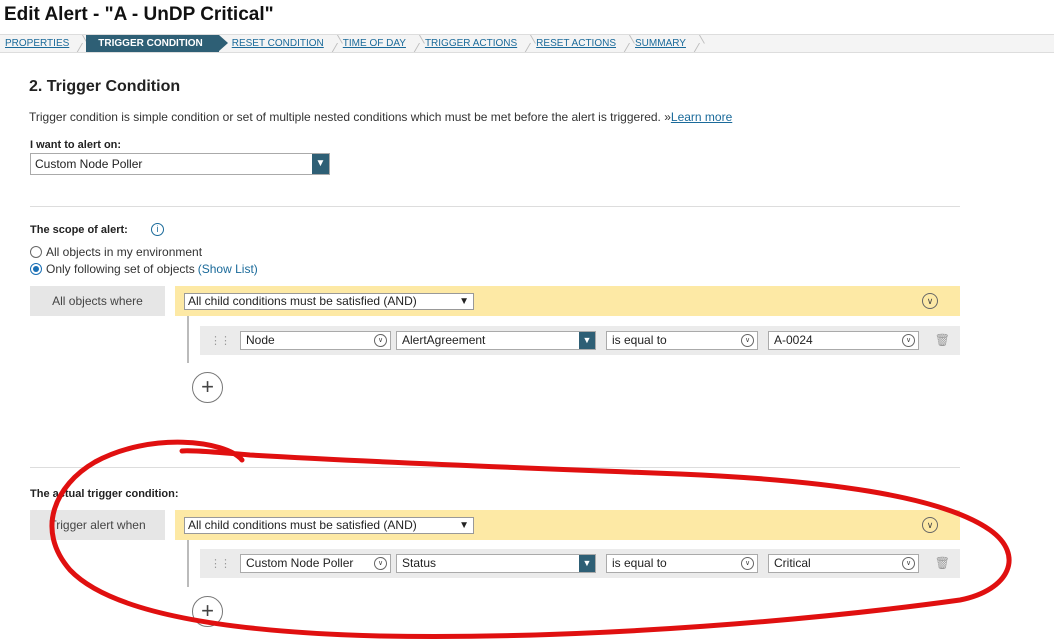 The width and height of the screenshot is (1054, 644). Describe the element at coordinates (104, 494) in the screenshot. I see `trigger-label: The actual trigger condition:` at that location.